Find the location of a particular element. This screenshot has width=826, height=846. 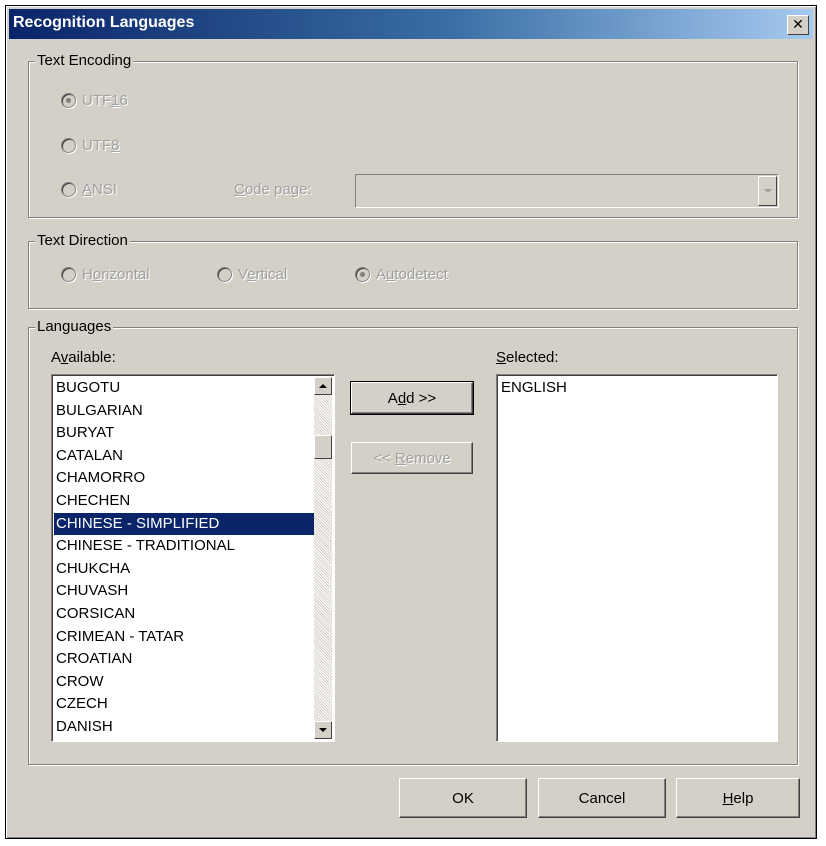

selected-language-item: ENGLISH is located at coordinates (637, 388).